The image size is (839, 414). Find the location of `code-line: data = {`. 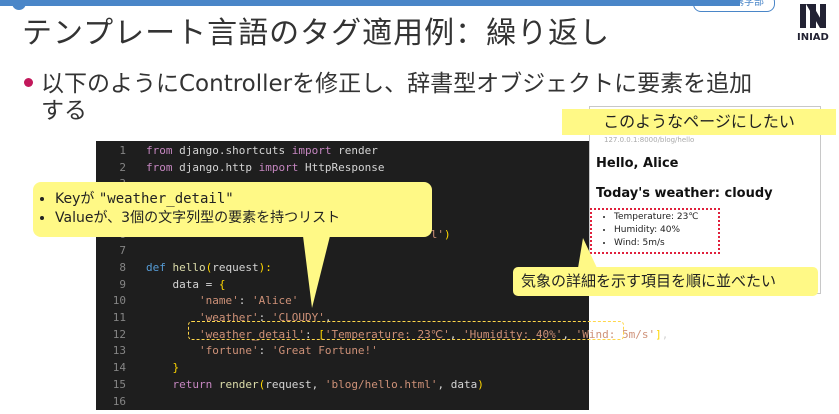

code-line: data = { is located at coordinates (186, 284).